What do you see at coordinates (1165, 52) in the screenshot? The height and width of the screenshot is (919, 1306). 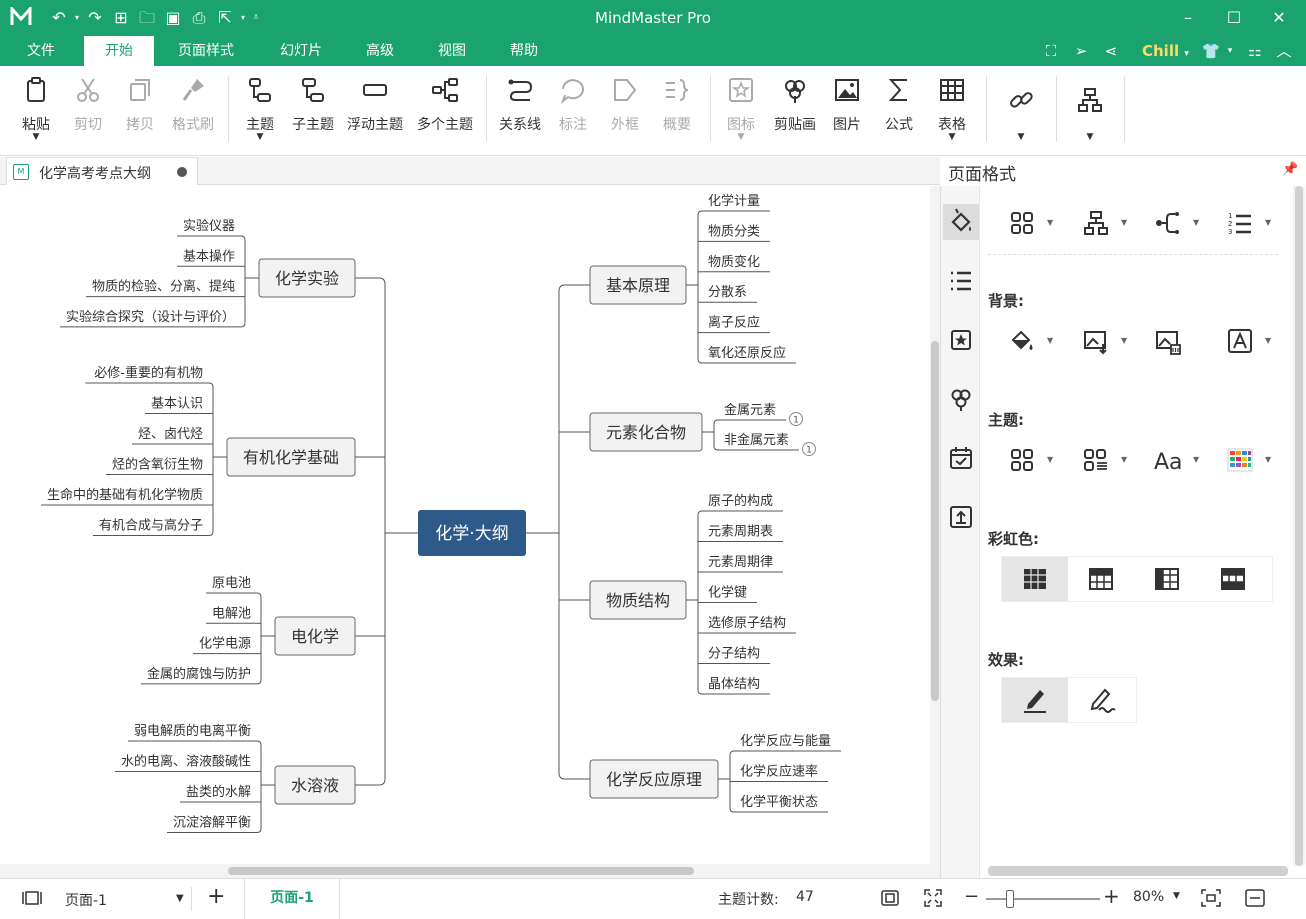 I see `theme-selector: Chill ▾` at bounding box center [1165, 52].